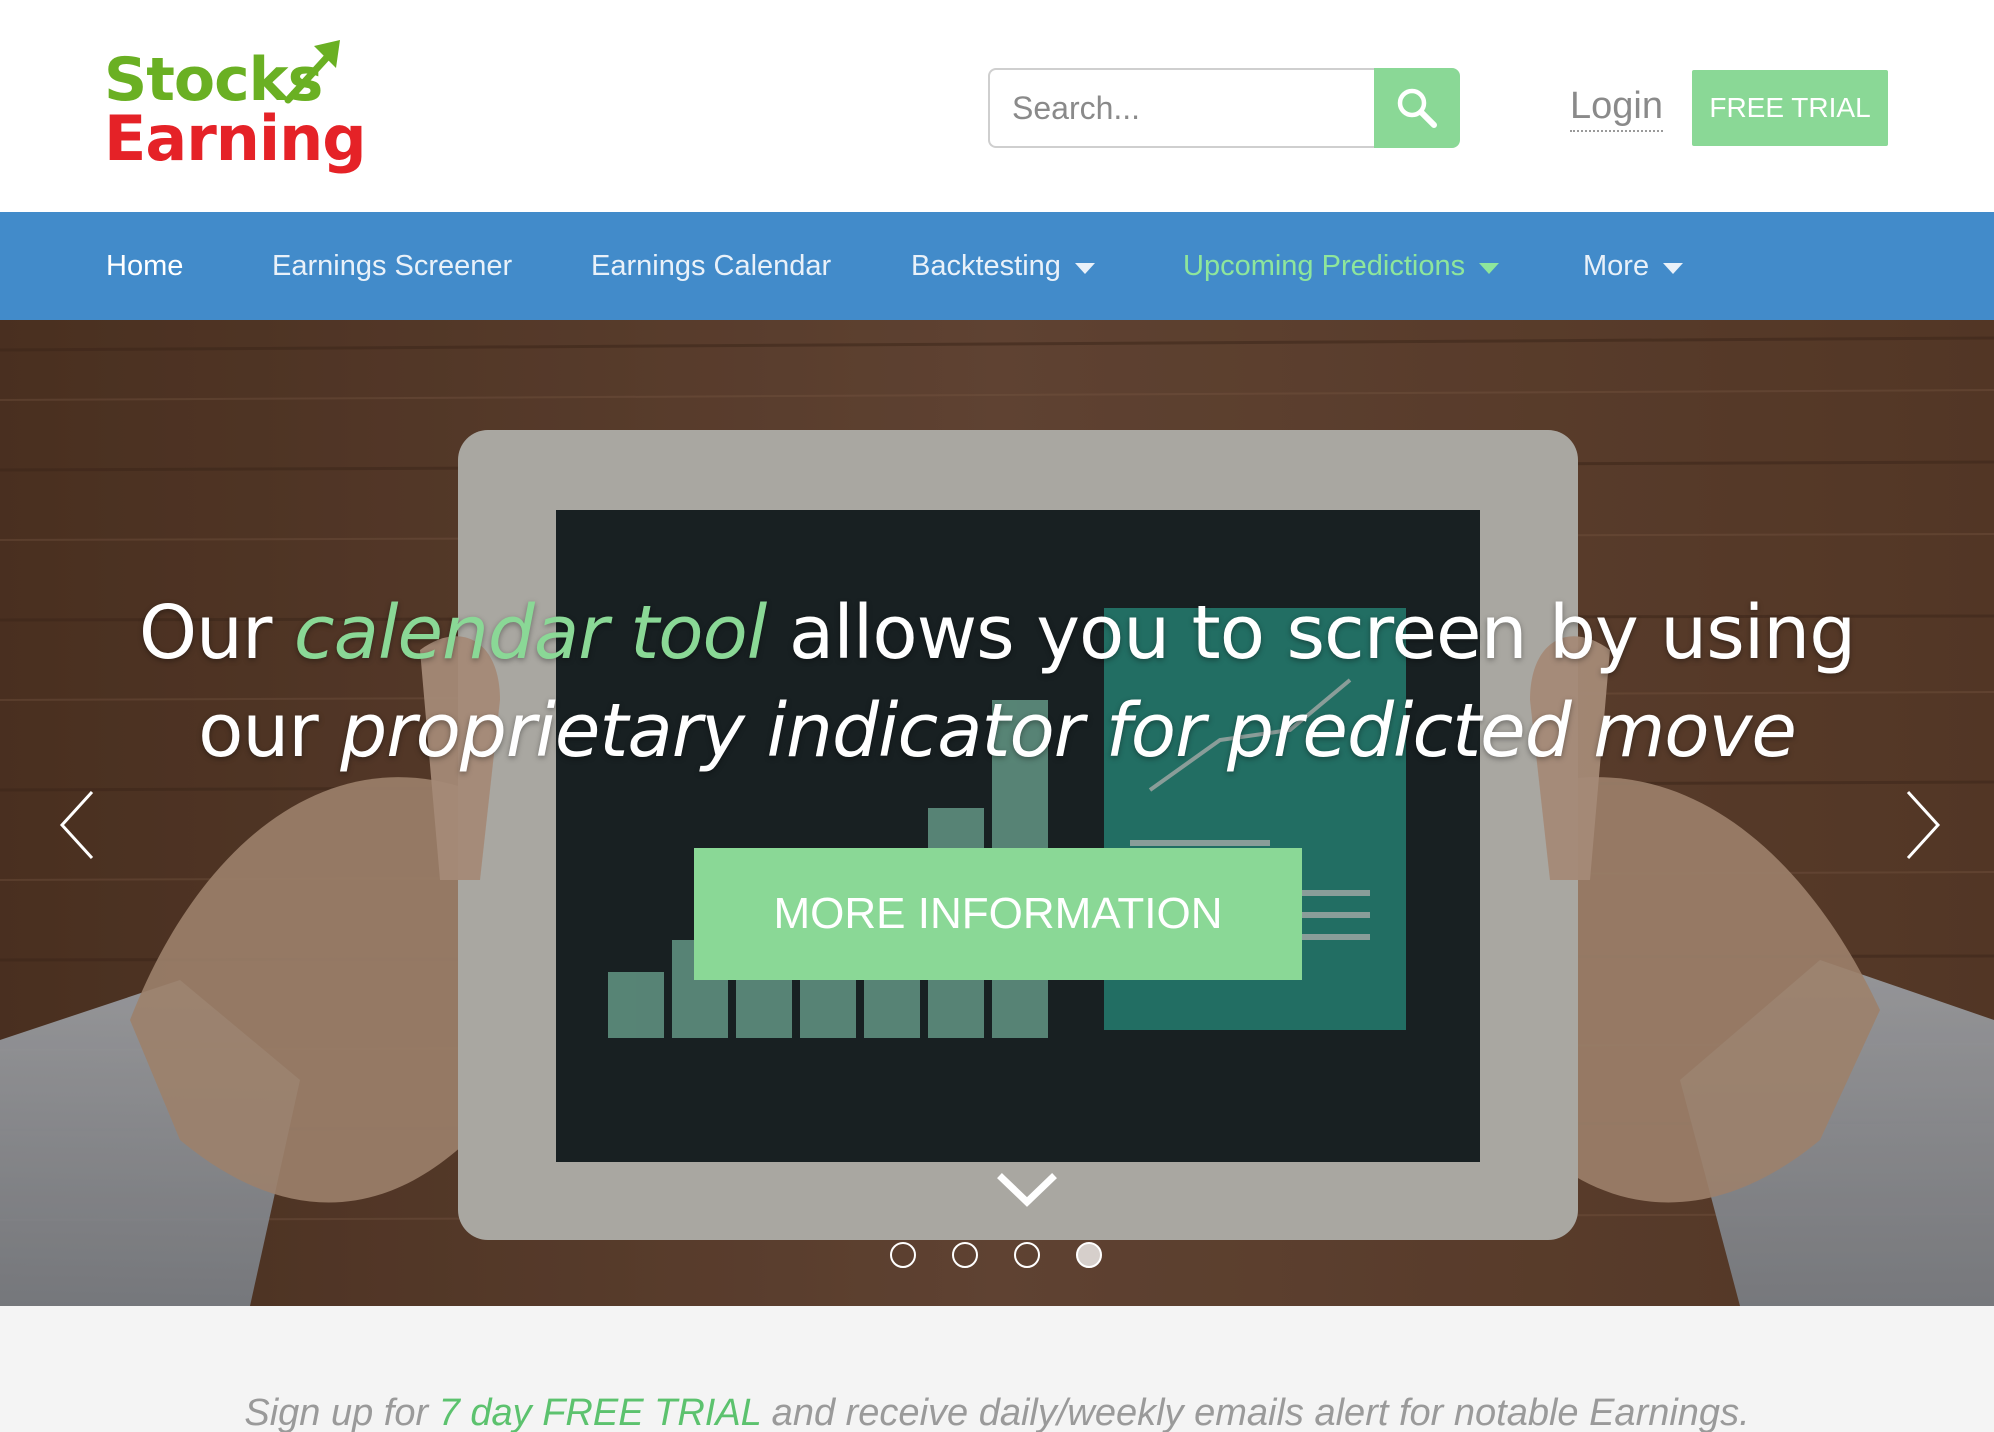  I want to click on search-button, so click(1417, 108).